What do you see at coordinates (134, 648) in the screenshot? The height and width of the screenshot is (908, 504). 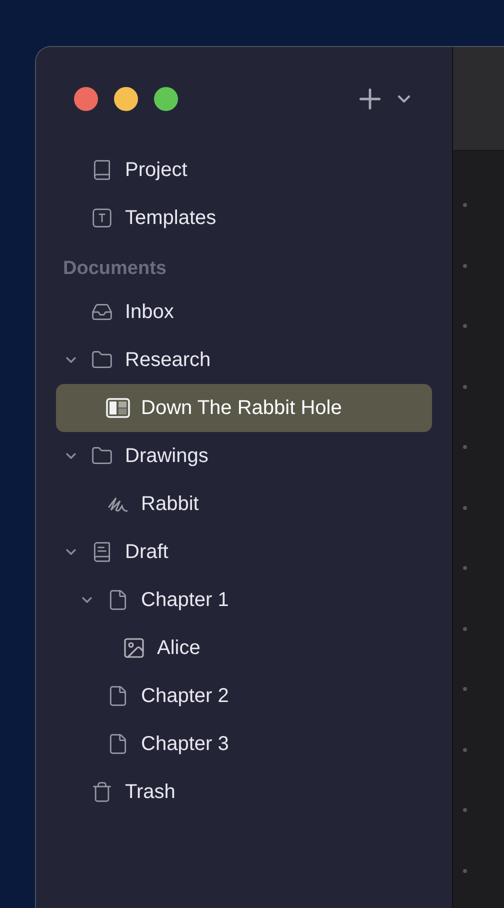 I see `image-icon` at bounding box center [134, 648].